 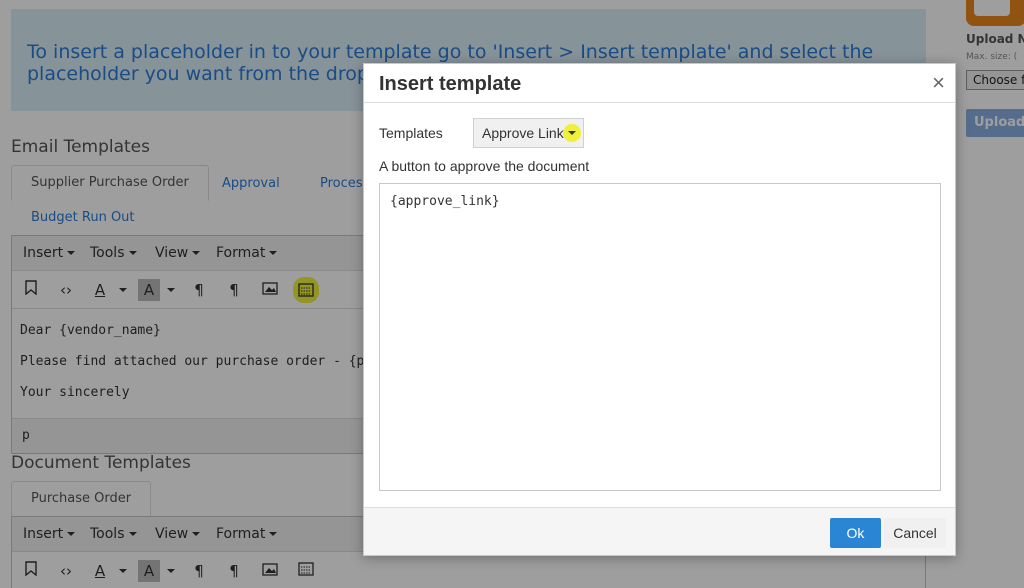 I want to click on close-icon: ×, so click(x=938, y=83).